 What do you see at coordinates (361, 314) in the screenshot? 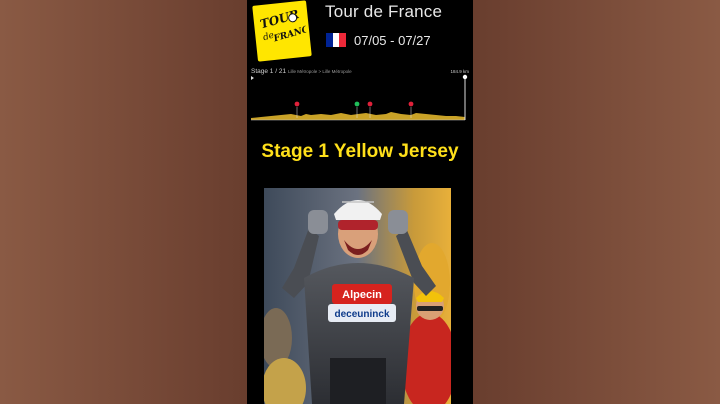
I see `jersey-brand-bottom: deceuninck` at bounding box center [361, 314].